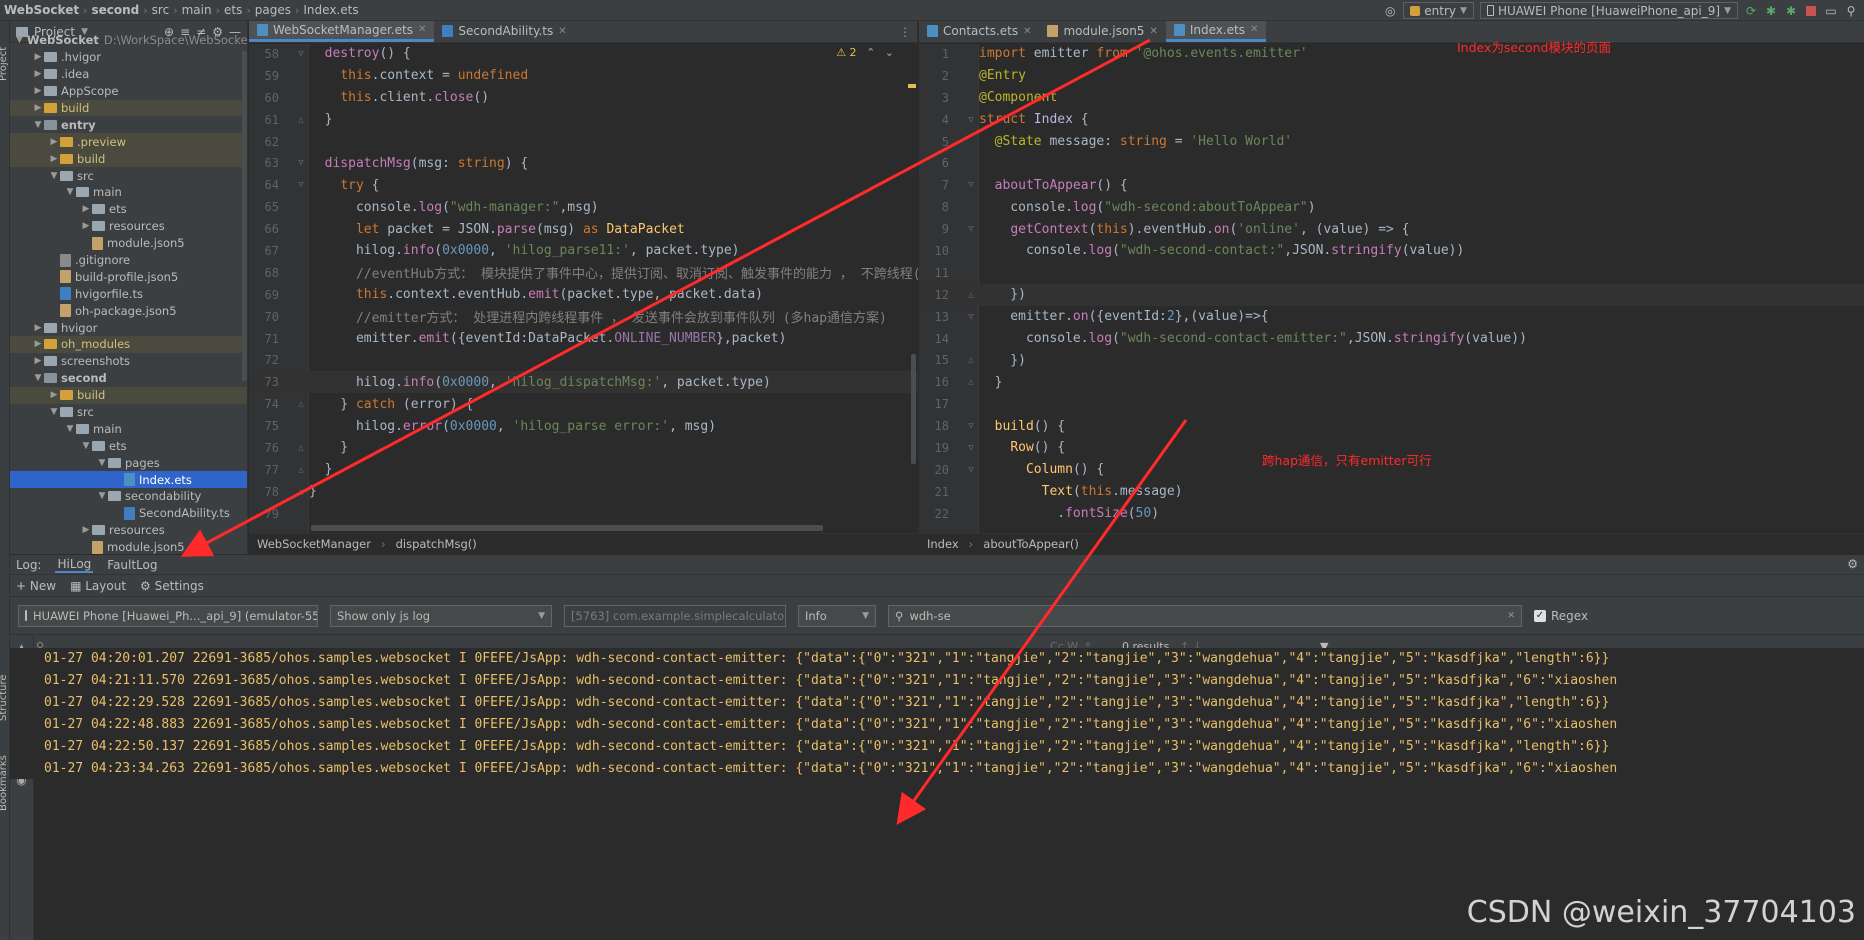  I want to click on annotation-index-note: Index为second模块的页面, so click(1534, 47).